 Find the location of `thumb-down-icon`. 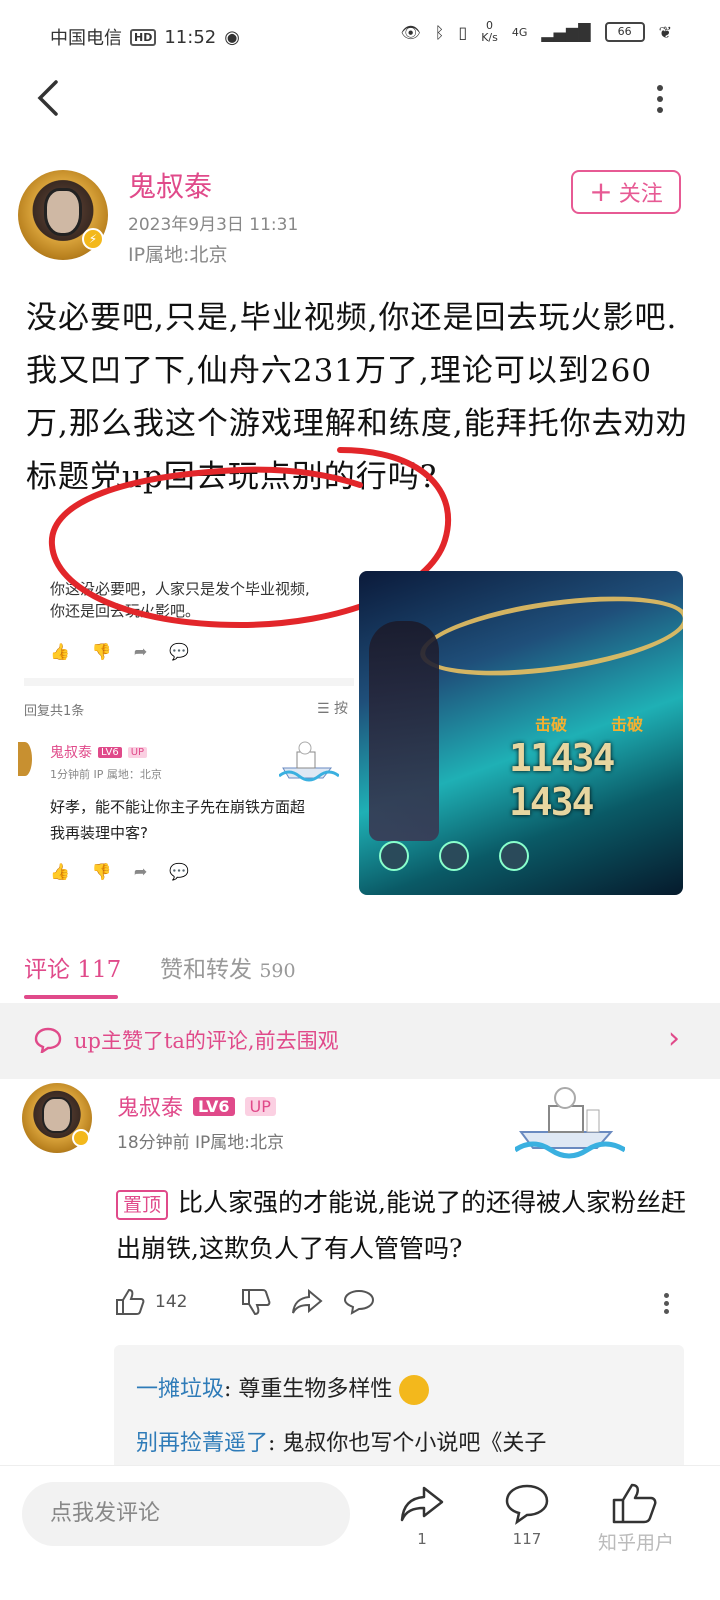

thumb-down-icon is located at coordinates (256, 1302).